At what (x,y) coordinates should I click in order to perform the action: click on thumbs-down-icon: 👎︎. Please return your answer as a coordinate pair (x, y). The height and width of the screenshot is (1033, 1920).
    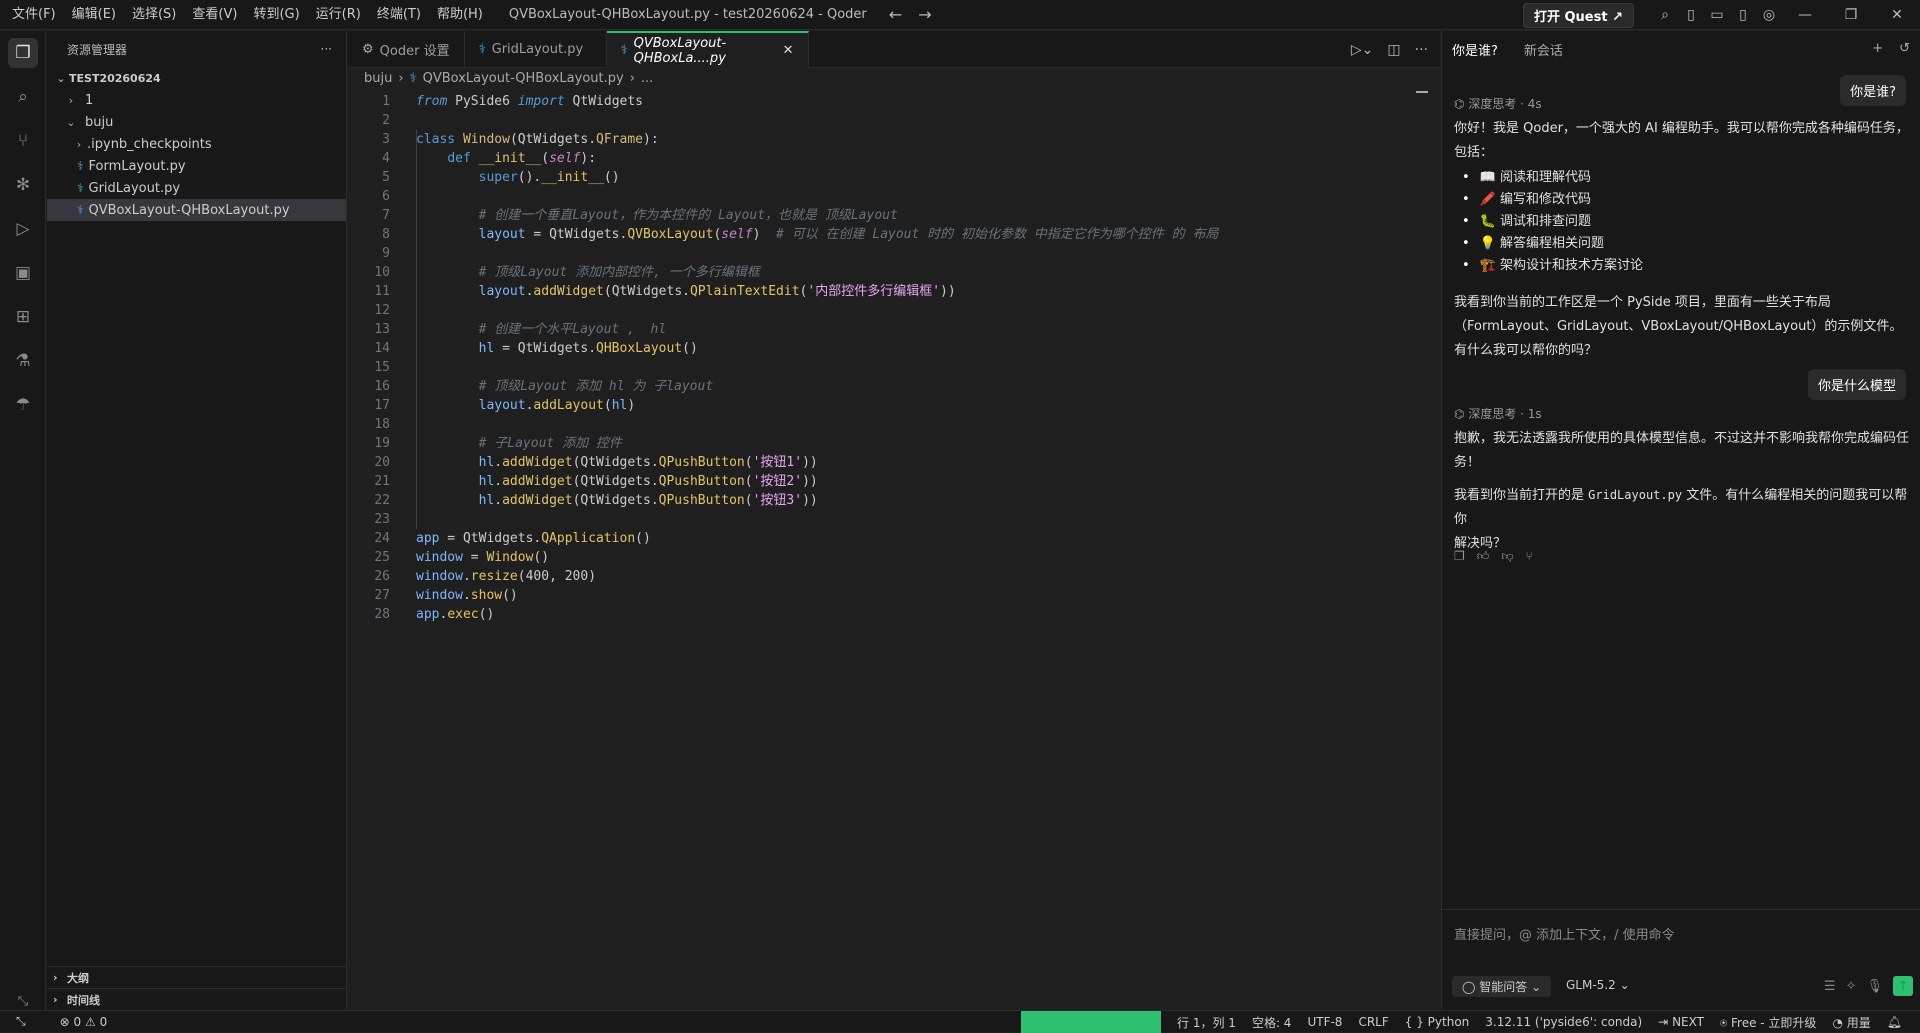
    Looking at the image, I should click on (1507, 556).